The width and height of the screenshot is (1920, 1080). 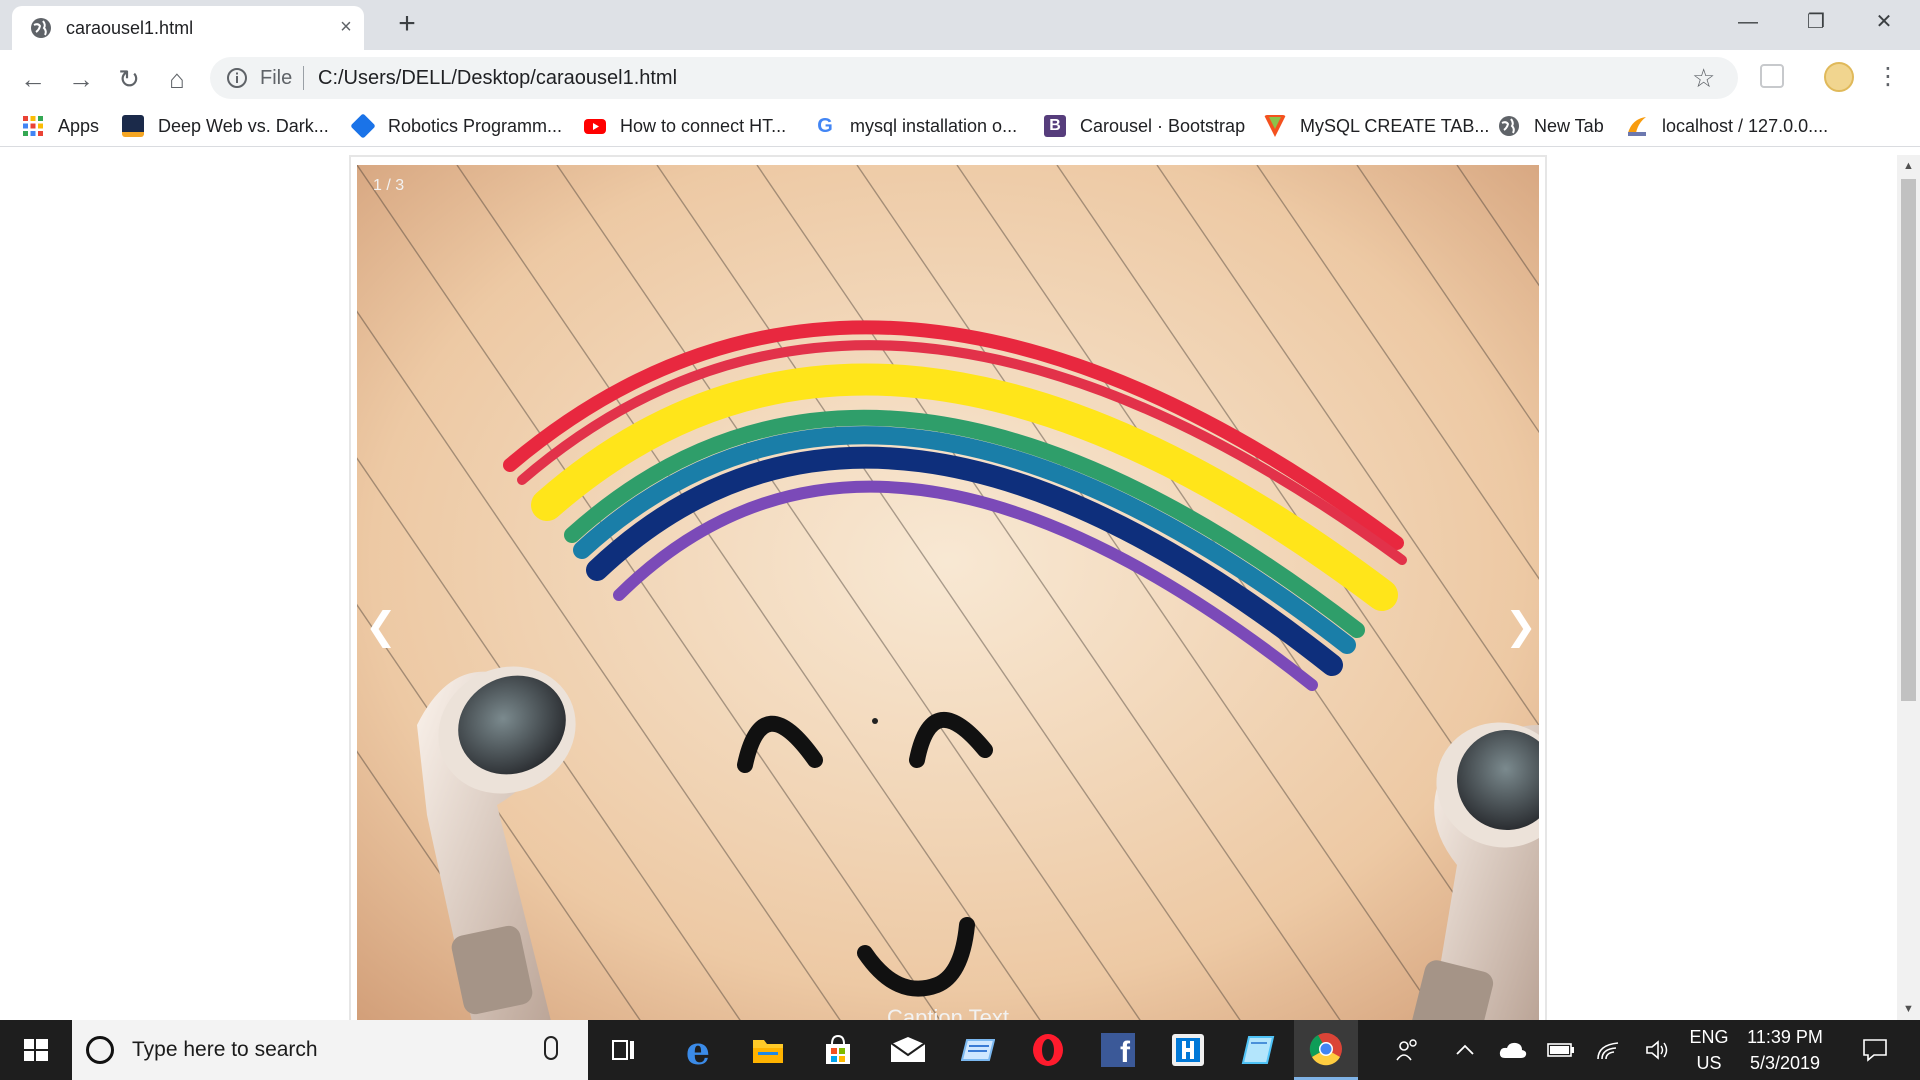 I want to click on minimize-button: —, so click(x=1748, y=22).